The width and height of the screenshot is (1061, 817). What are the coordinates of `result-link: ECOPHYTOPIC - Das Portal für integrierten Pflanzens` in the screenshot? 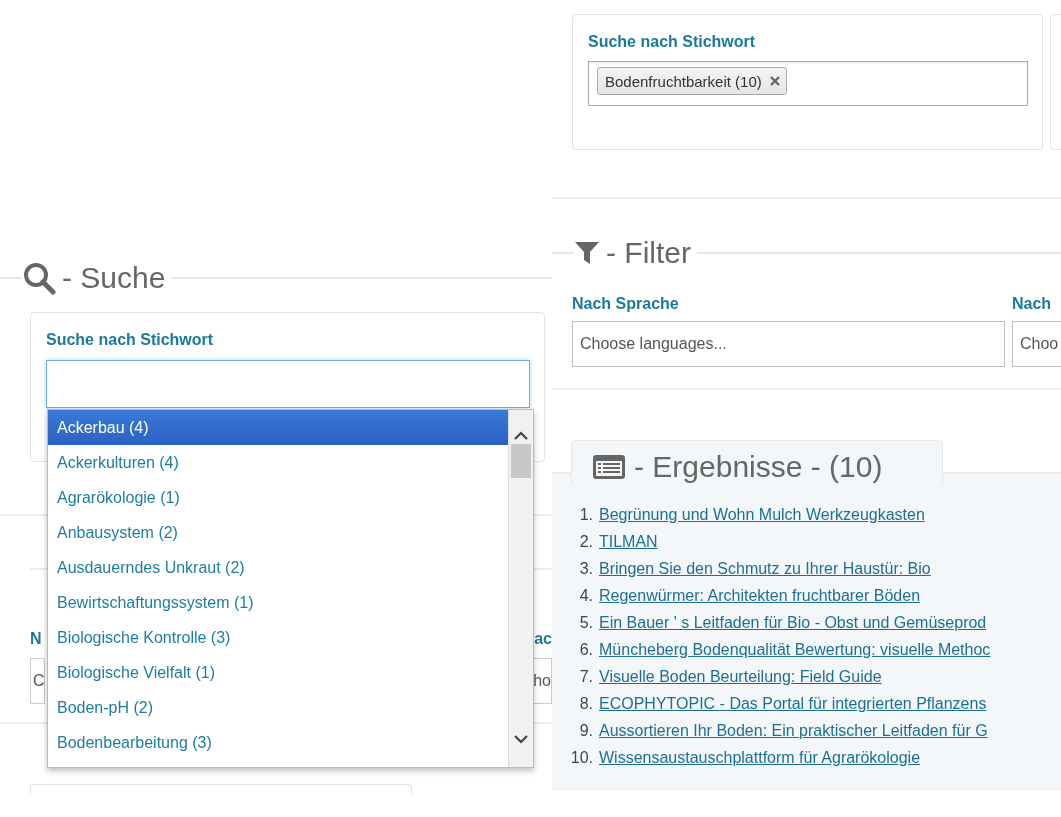 It's located at (793, 703).